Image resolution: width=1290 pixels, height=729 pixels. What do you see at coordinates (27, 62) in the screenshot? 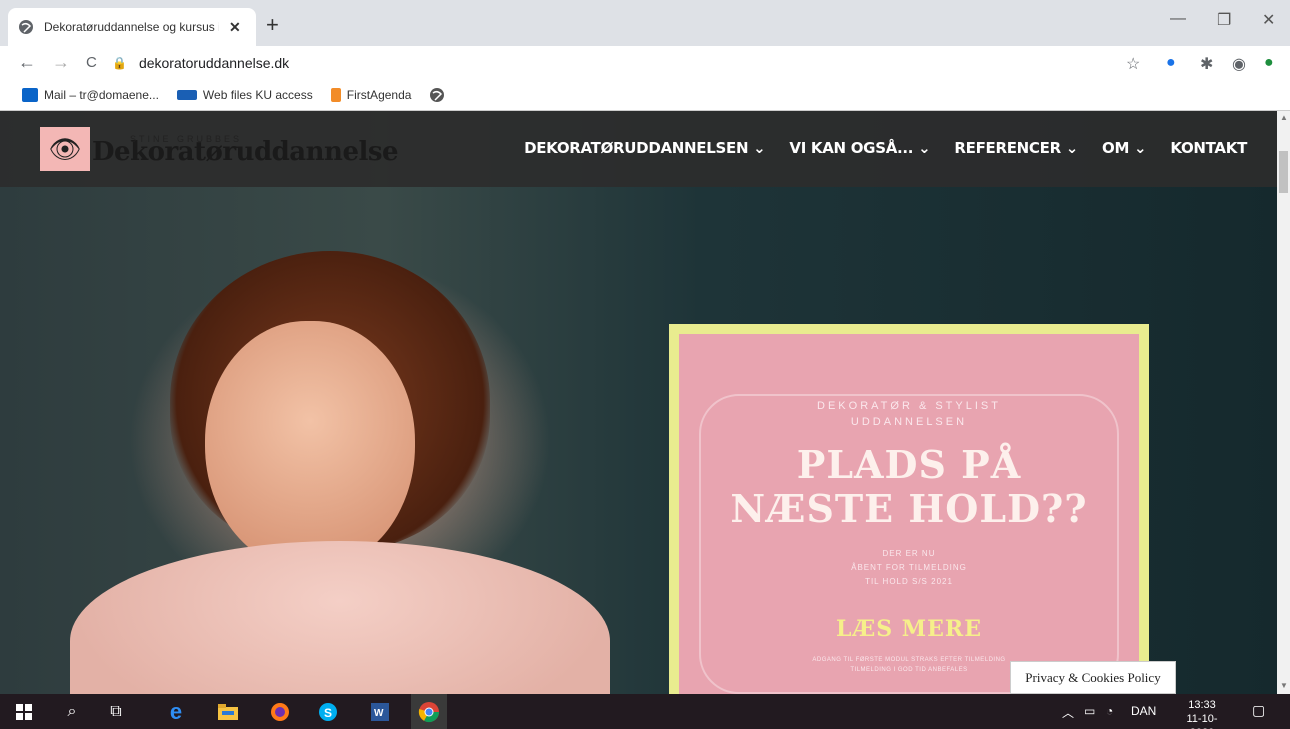
I see `back-button: ←` at bounding box center [27, 62].